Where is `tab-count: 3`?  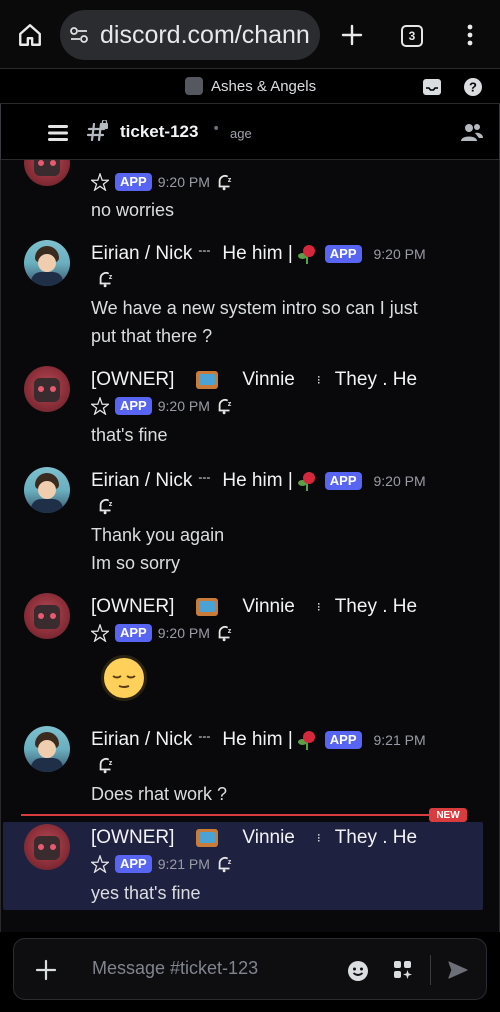
tab-count: 3 is located at coordinates (412, 36).